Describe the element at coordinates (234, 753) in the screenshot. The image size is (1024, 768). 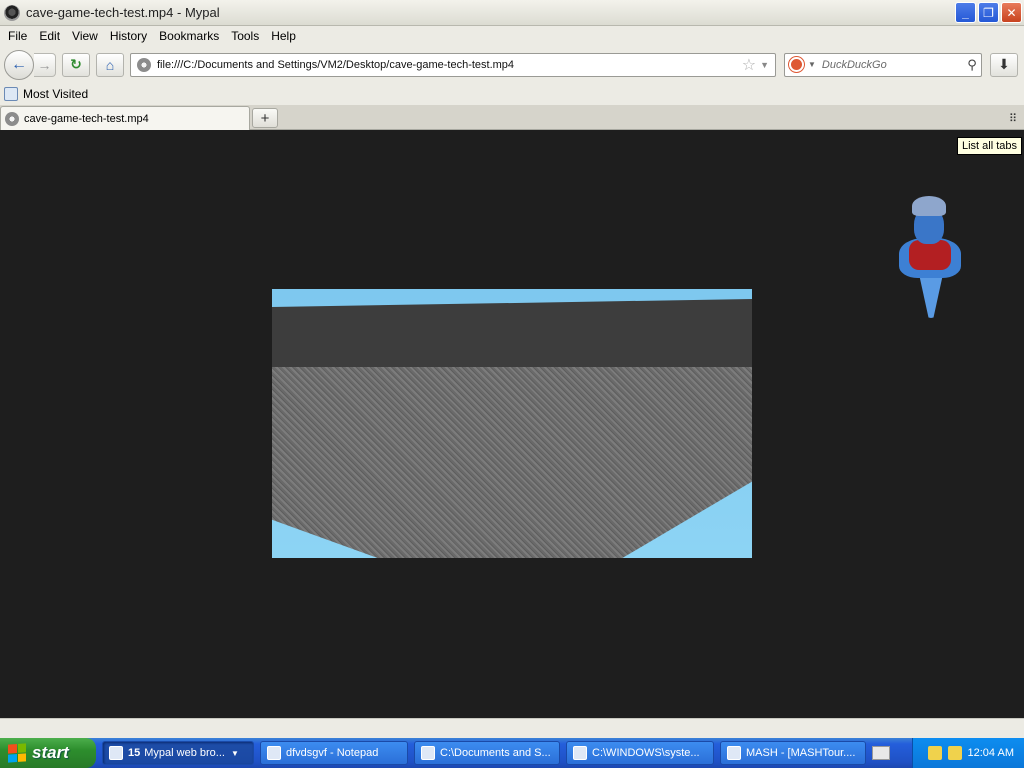
I see `chevron-down-icon: ▼` at that location.